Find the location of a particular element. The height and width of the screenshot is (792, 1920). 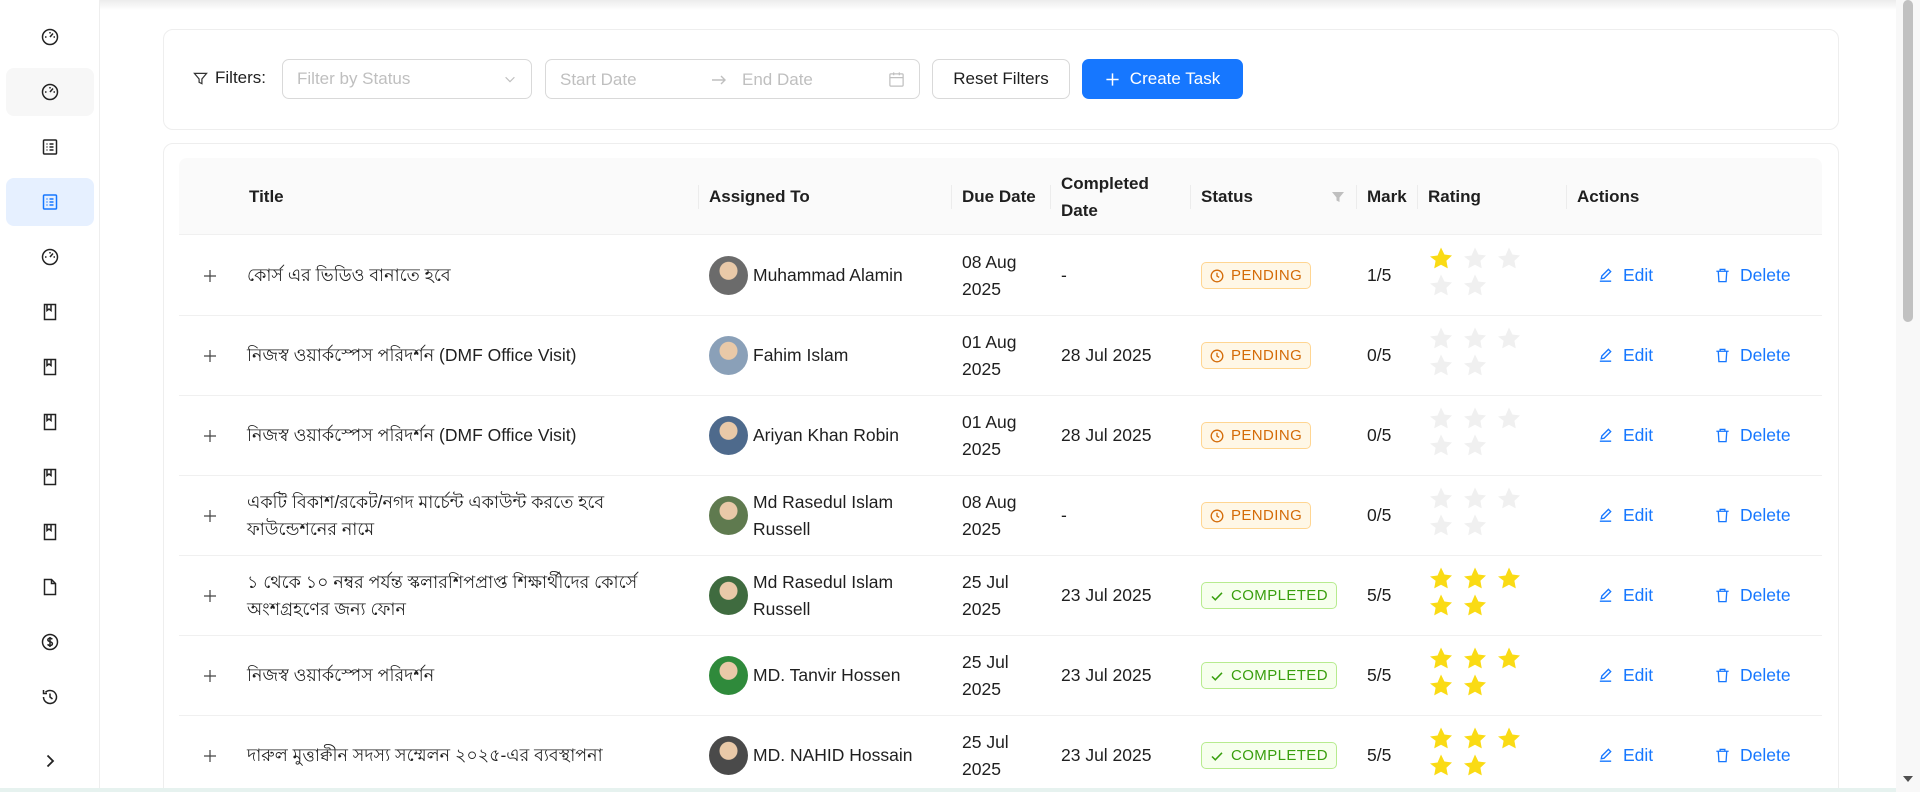

scroll-down-arrow-icon is located at coordinates (1908, 779).